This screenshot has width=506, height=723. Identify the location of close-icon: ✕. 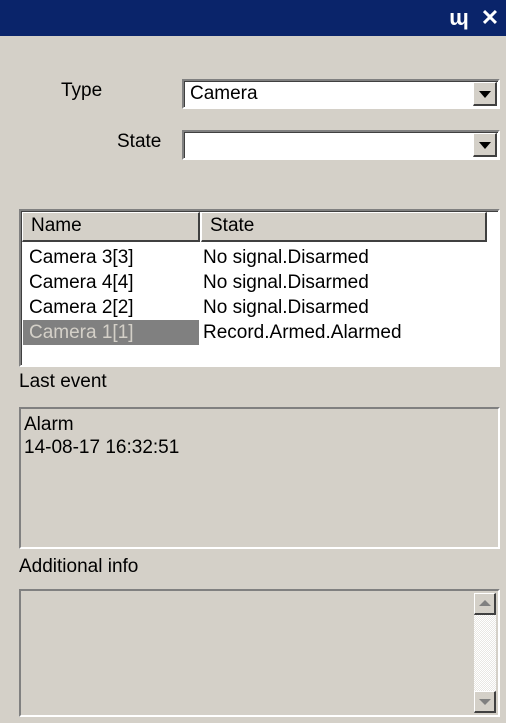
(490, 18).